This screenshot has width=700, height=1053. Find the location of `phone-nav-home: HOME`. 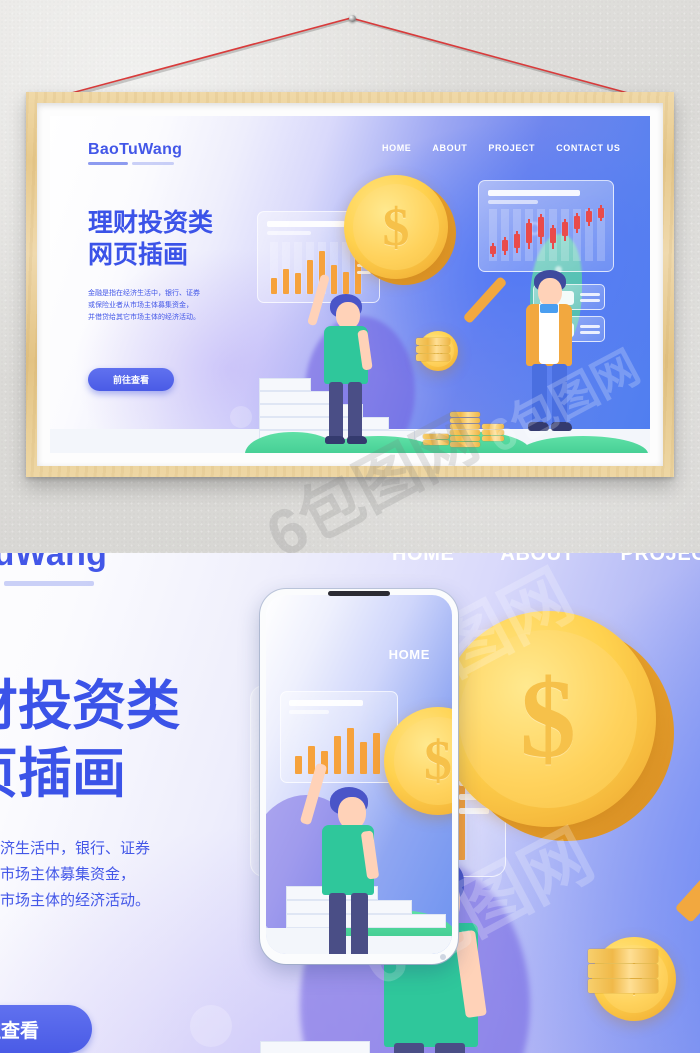

phone-nav-home: HOME is located at coordinates (409, 654).